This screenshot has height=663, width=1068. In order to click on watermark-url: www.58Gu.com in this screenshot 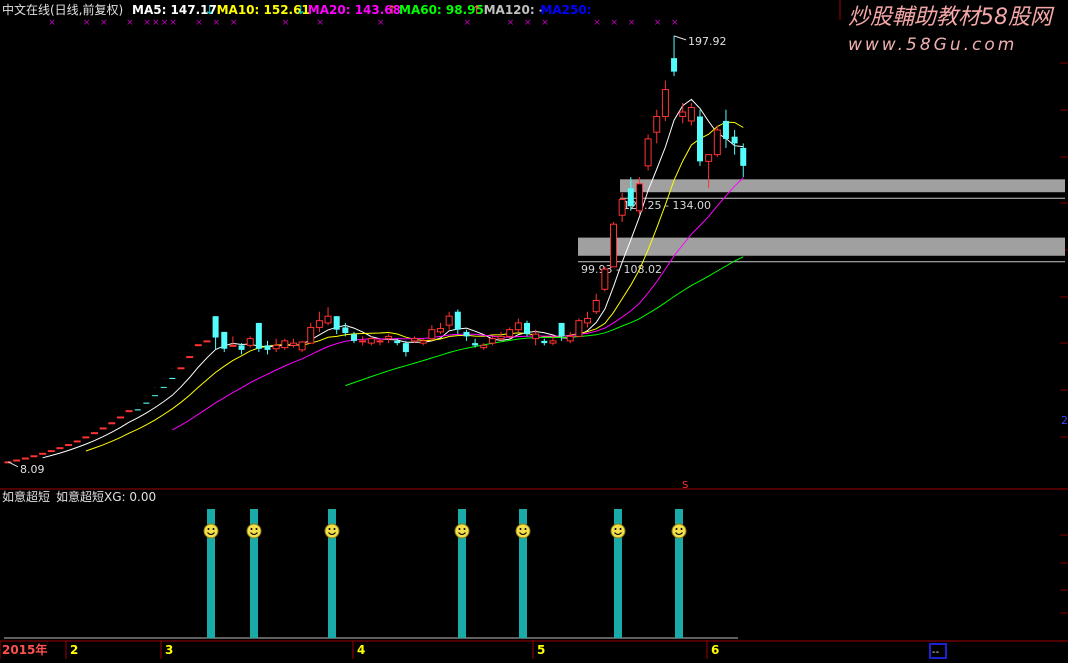, I will do `click(932, 45)`.